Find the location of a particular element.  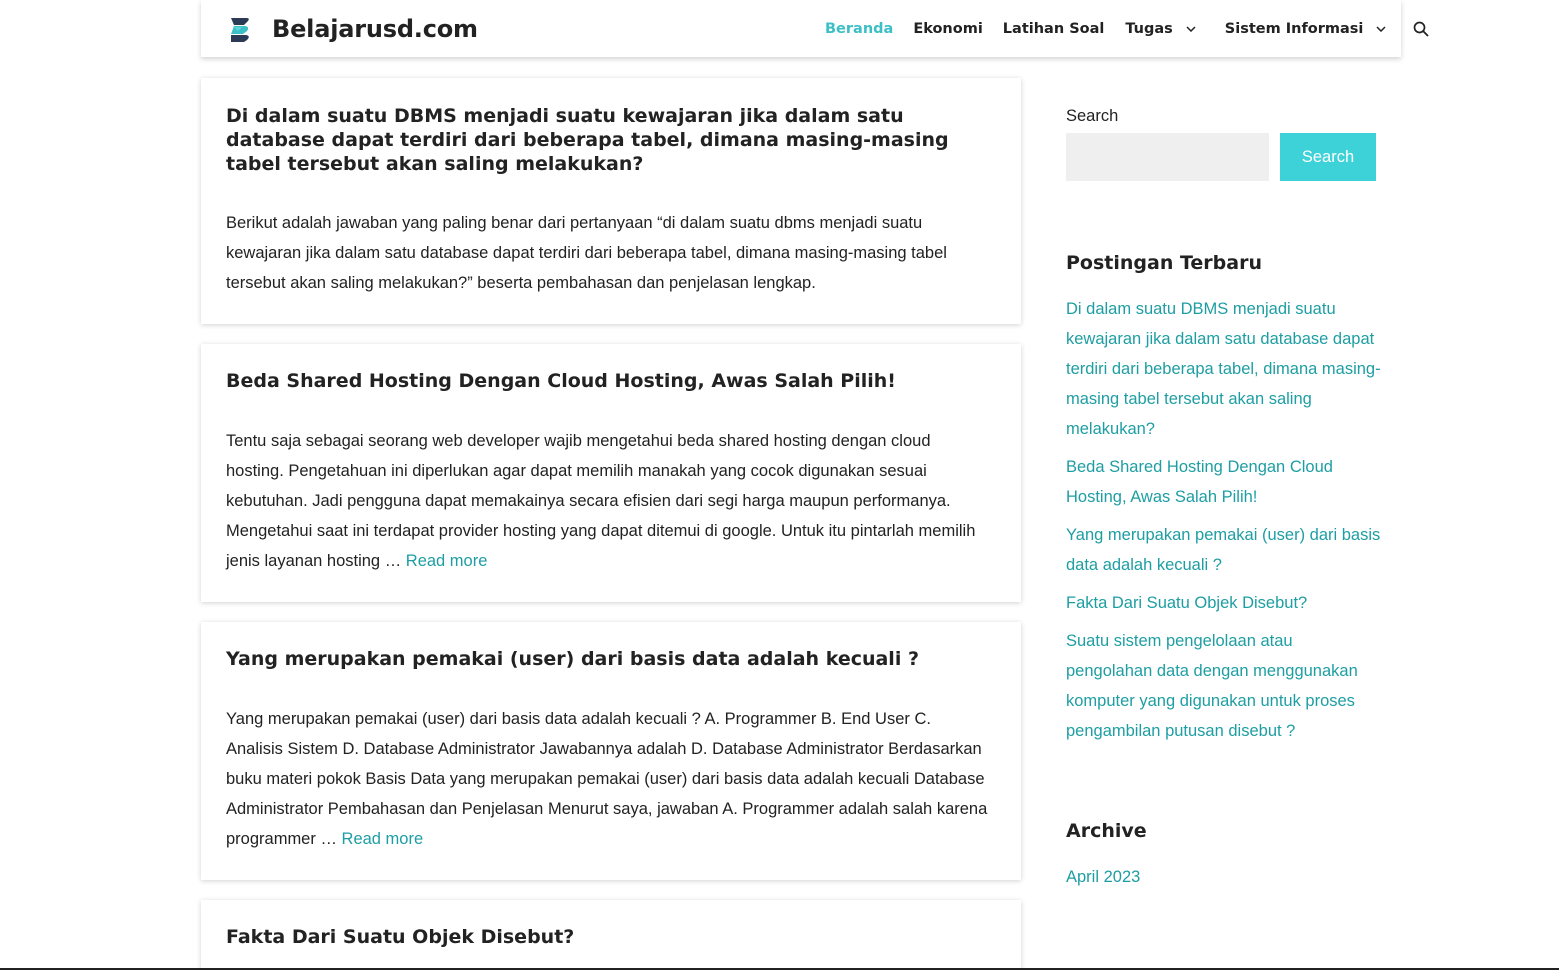

nav-item-sistem-informasi: Sistem Informasi is located at coordinates (1306, 29).